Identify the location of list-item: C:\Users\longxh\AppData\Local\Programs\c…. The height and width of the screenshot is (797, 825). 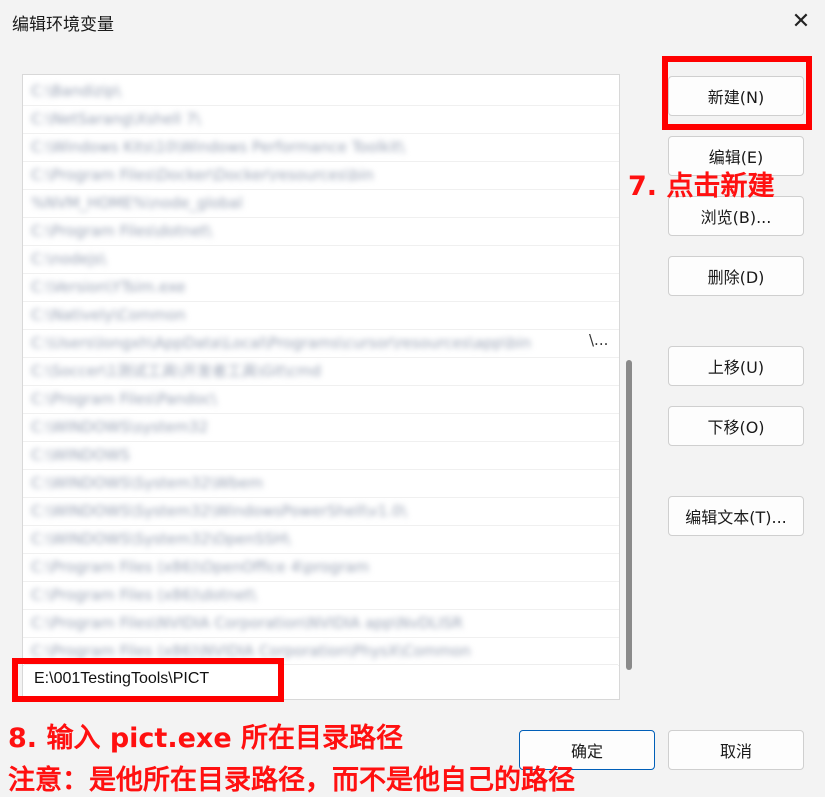
(281, 343).